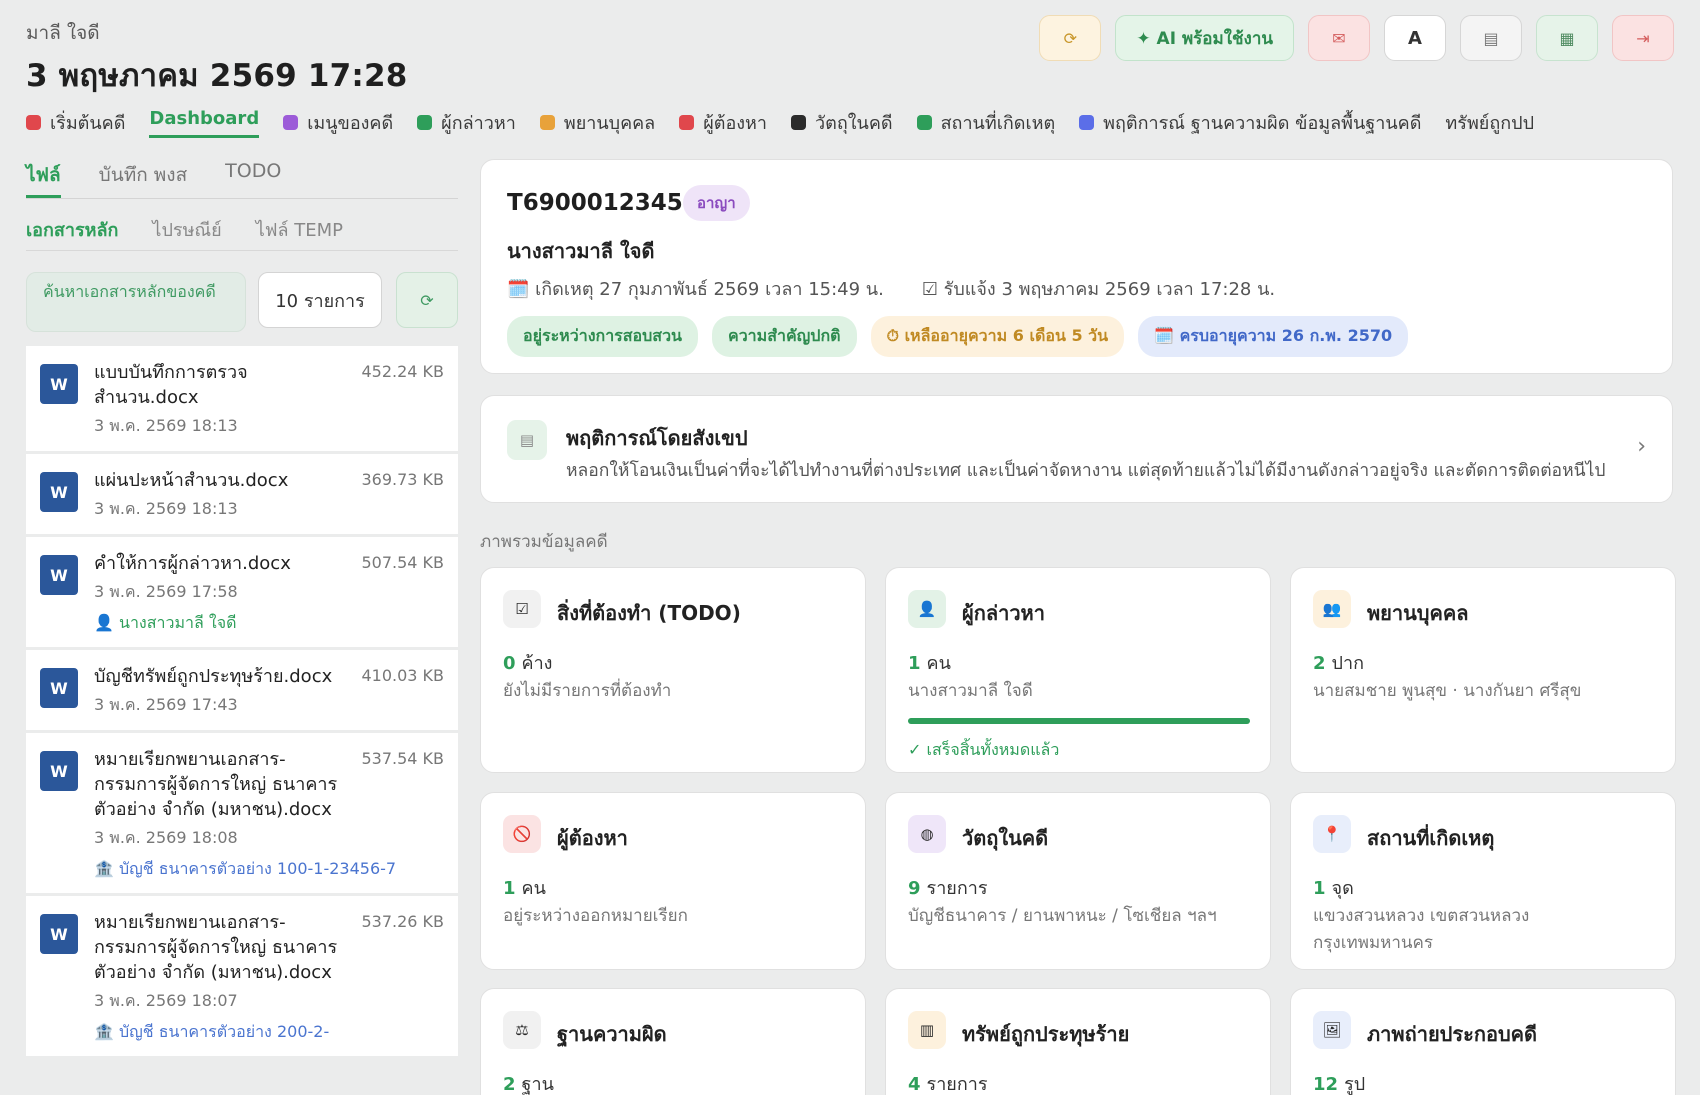 Image resolution: width=1700 pixels, height=1095 pixels. What do you see at coordinates (927, 1030) in the screenshot?
I see `card-icon: ▥` at bounding box center [927, 1030].